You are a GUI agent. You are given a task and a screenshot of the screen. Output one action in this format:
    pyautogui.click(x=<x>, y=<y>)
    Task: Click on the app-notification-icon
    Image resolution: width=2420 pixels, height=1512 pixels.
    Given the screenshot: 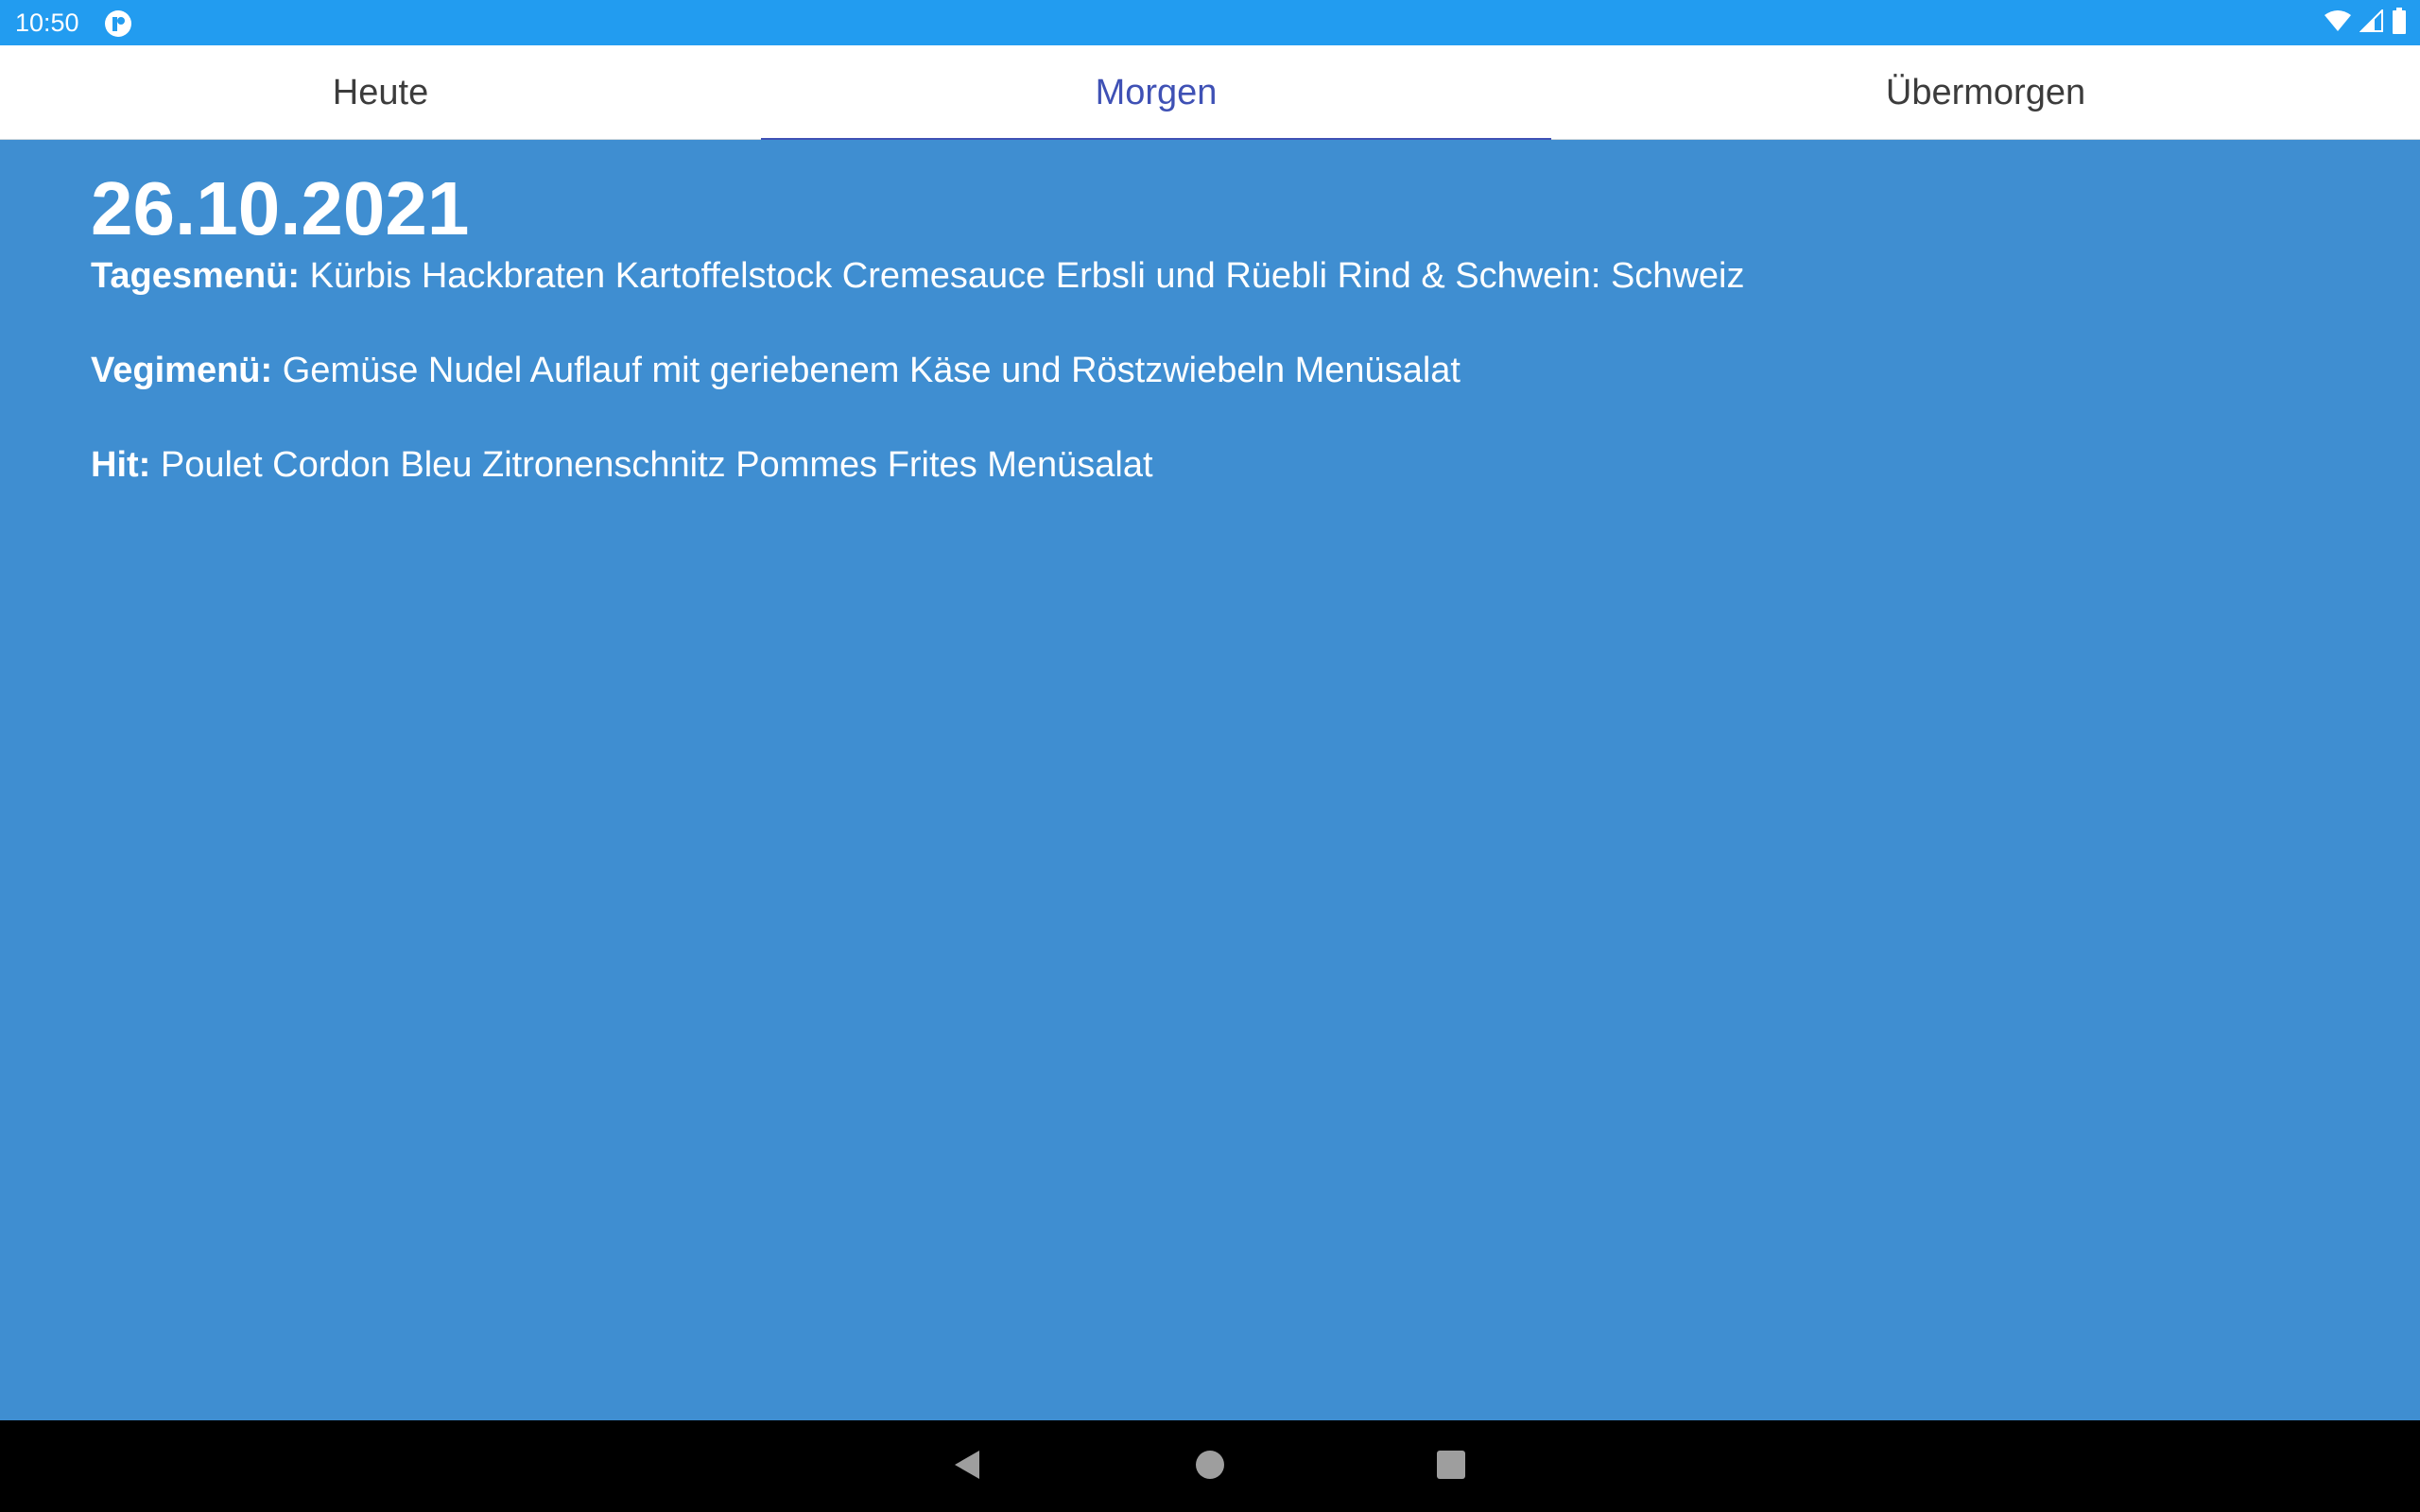 What is the action you would take?
    pyautogui.click(x=118, y=23)
    